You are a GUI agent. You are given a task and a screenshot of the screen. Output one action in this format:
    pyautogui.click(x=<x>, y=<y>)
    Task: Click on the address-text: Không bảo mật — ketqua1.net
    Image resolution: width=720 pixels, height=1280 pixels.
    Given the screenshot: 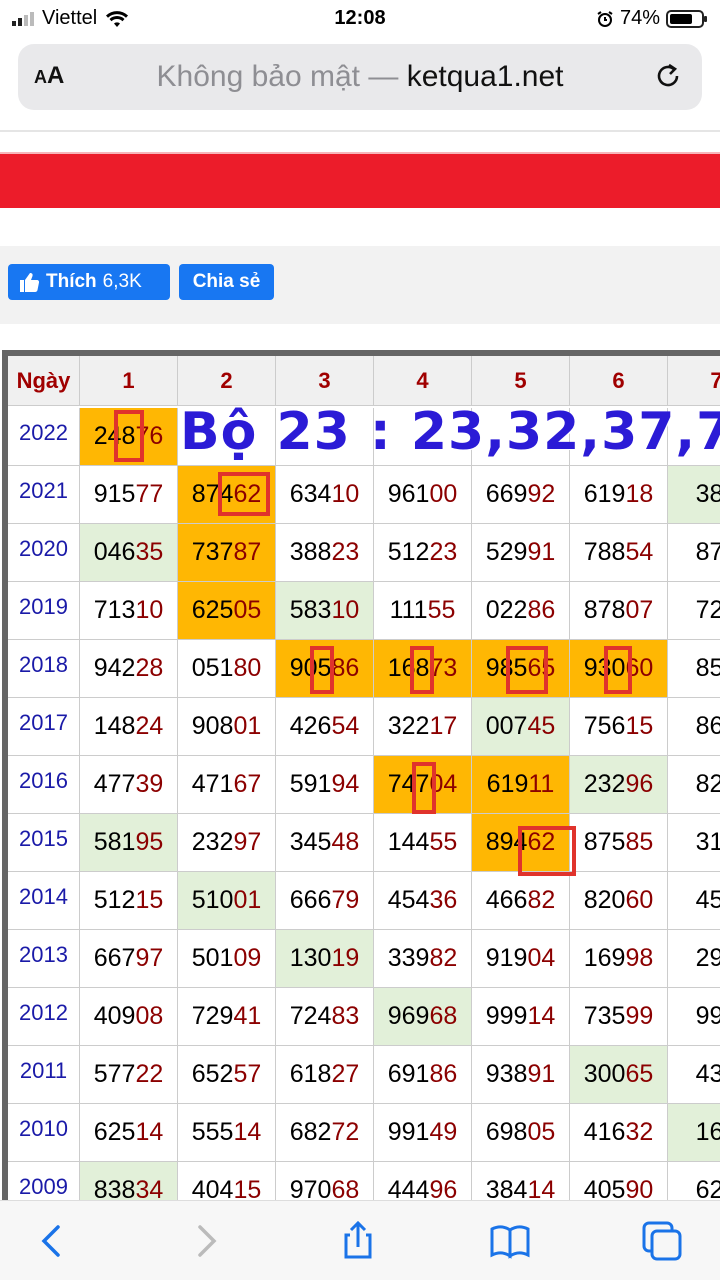 What is the action you would take?
    pyautogui.click(x=360, y=77)
    